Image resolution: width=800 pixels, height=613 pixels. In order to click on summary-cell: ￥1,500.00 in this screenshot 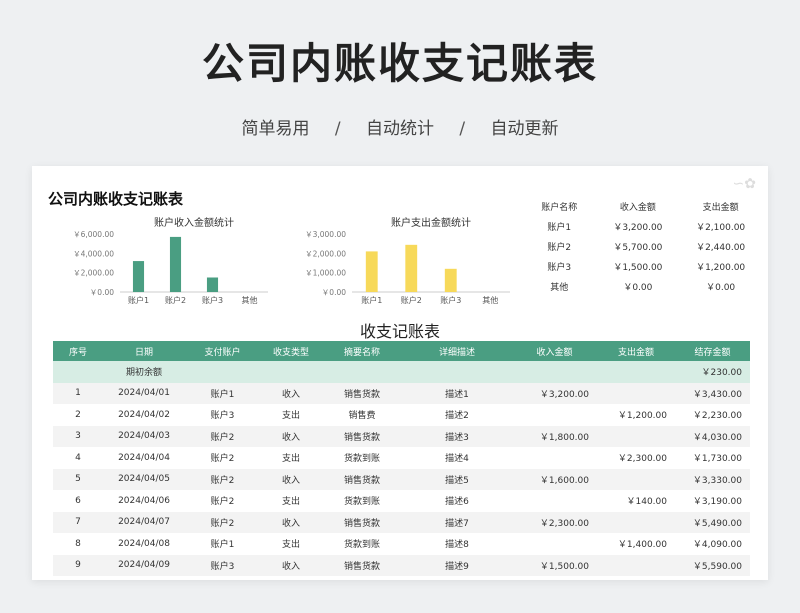, I will do `click(638, 267)`.